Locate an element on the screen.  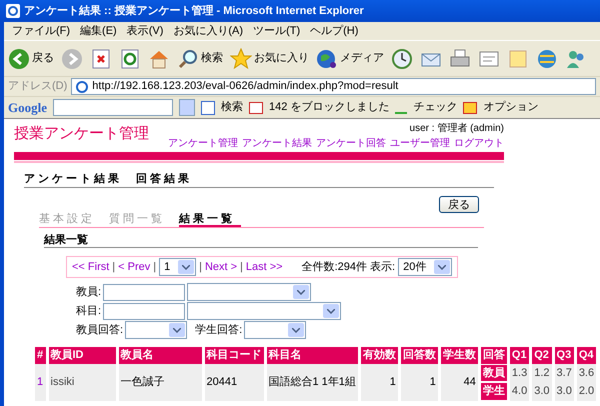
globe-icon is located at coordinates (547, 59).